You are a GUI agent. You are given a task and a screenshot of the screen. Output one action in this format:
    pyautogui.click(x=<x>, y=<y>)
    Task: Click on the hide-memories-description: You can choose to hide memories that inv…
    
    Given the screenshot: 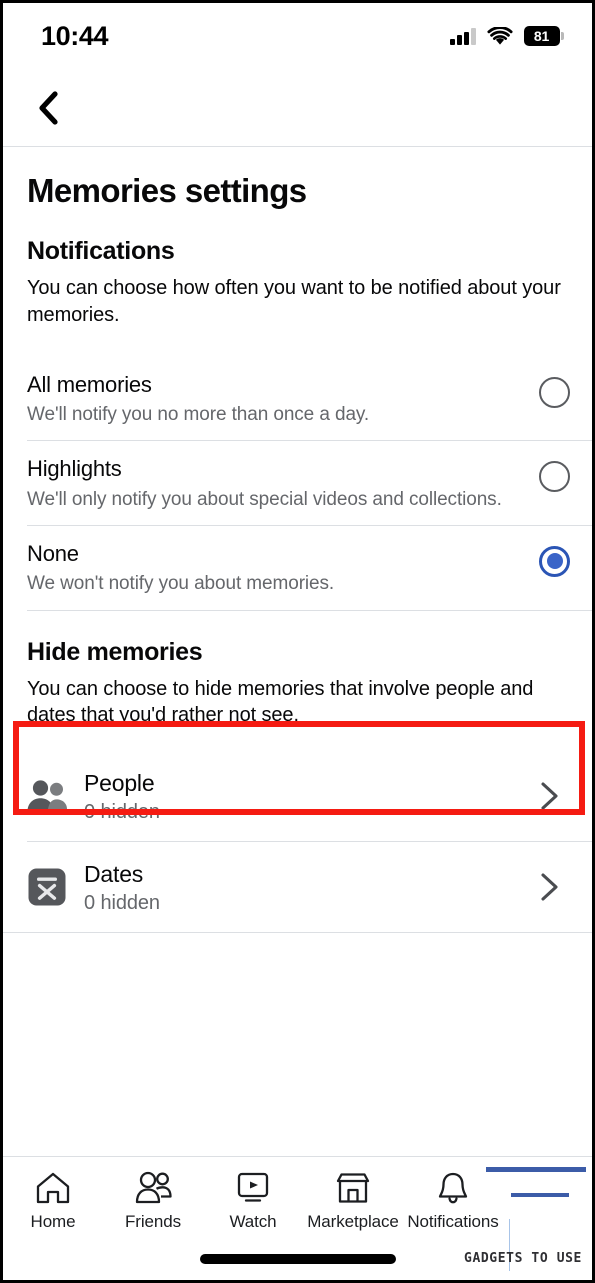 What is the action you would take?
    pyautogui.click(x=280, y=702)
    